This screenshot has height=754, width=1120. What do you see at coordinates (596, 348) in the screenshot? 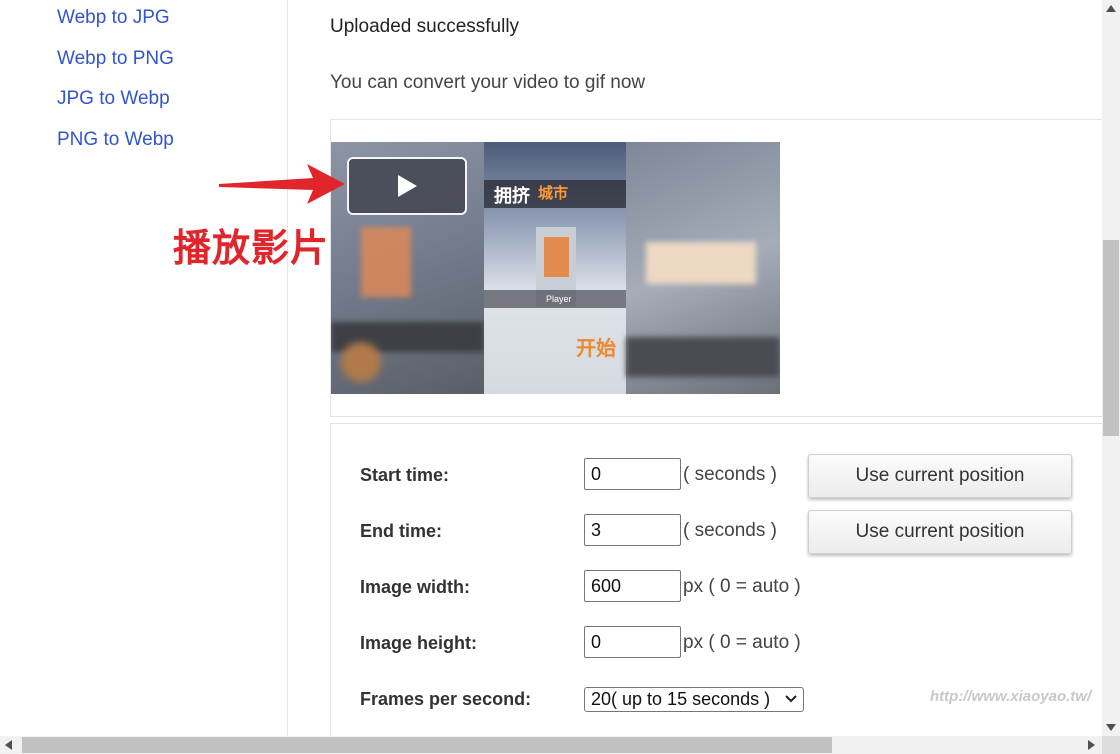
I see `video-text-start: 开始` at bounding box center [596, 348].